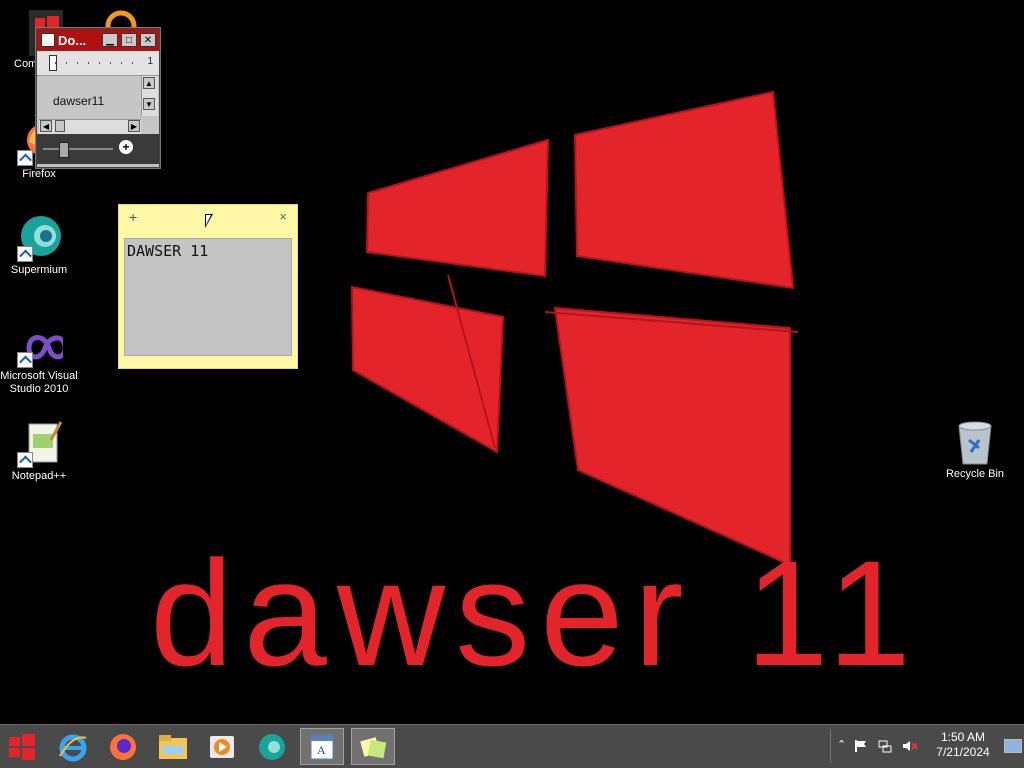 Image resolution: width=1024 pixels, height=768 pixels. Describe the element at coordinates (39, 476) in the screenshot. I see `desktop-icon-label: Notepad++` at that location.